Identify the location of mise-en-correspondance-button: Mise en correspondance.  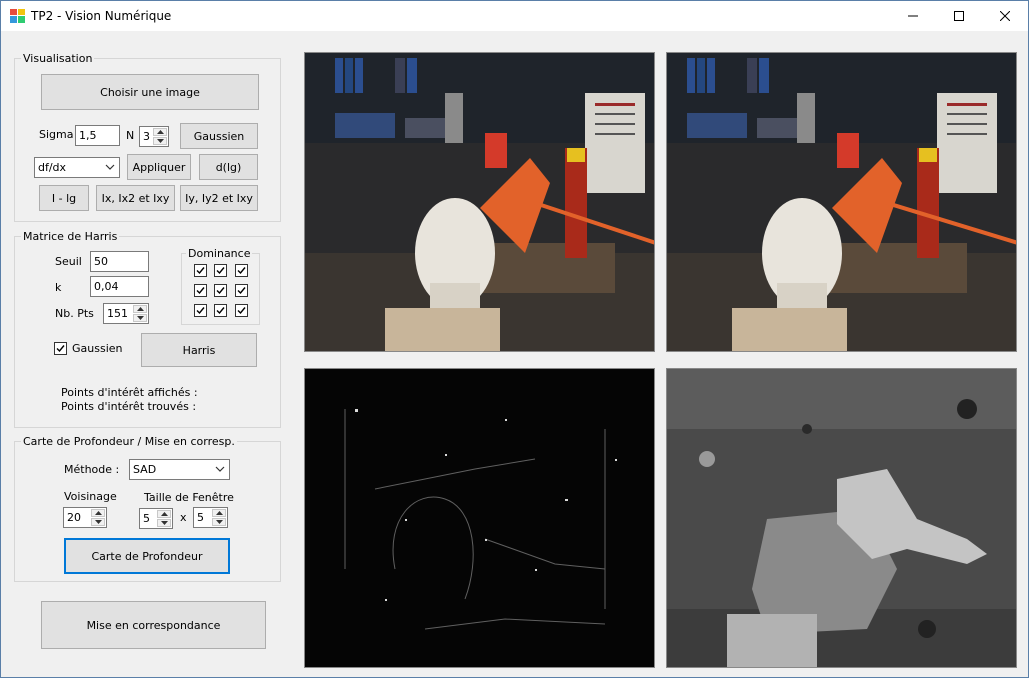
(153, 625).